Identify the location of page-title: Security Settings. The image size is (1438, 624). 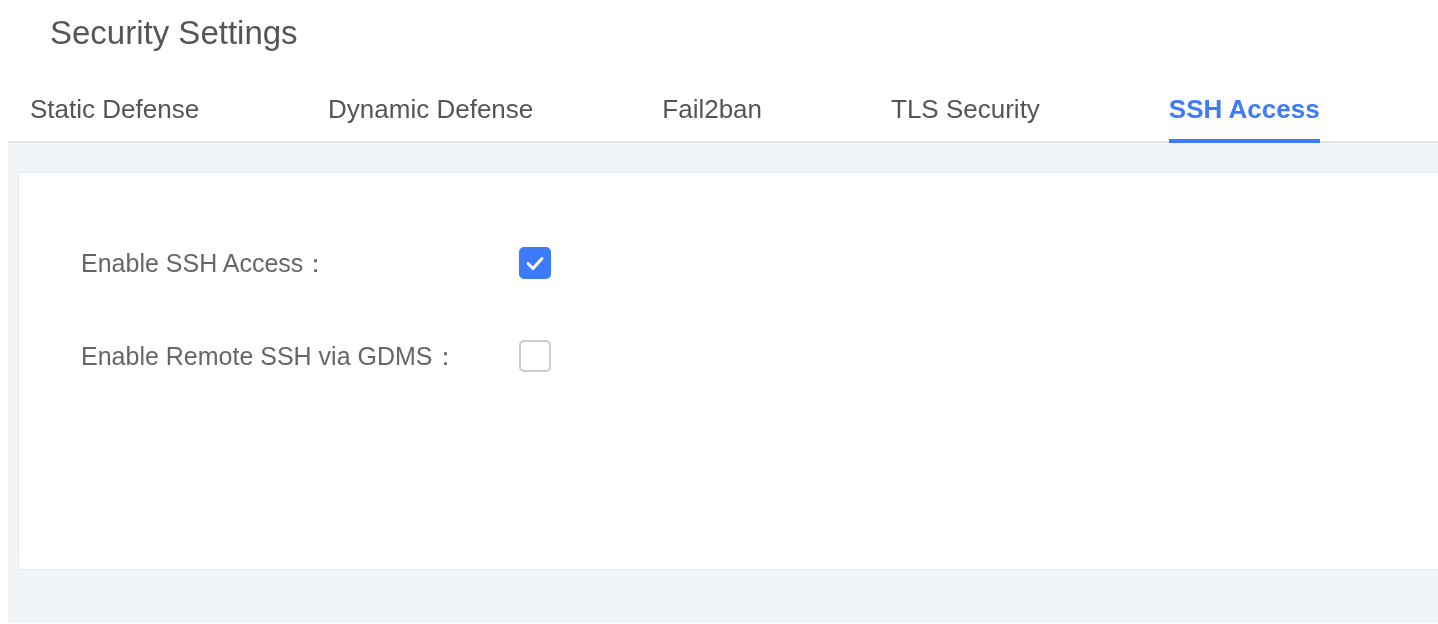
(174, 33).